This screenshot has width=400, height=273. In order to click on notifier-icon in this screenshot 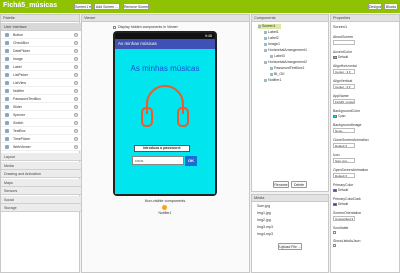, I will do `click(164, 207)`.